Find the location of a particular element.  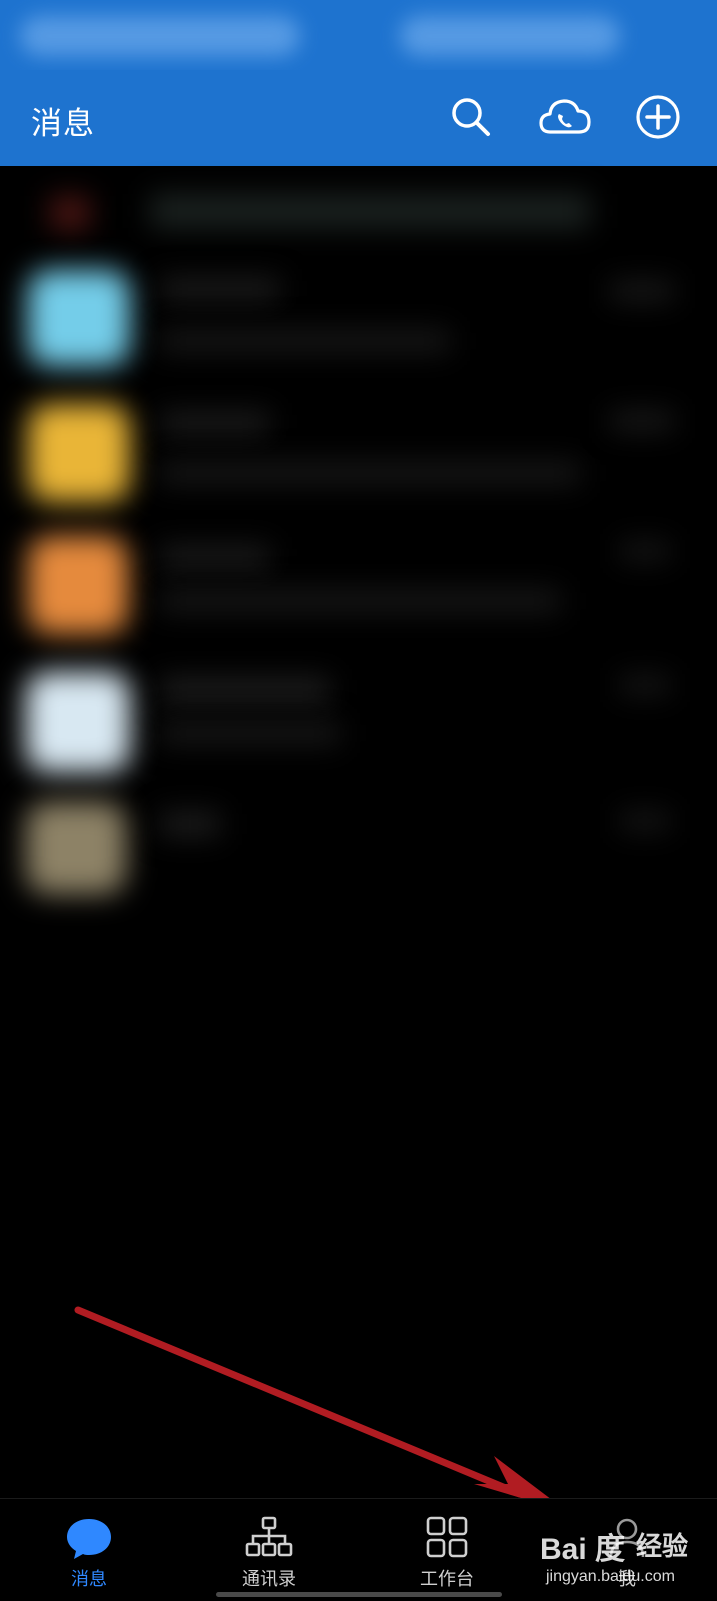

baidu-jingyan-watermark: Bai 度 经验 jingyan.baidu.com is located at coordinates (625, 1559).